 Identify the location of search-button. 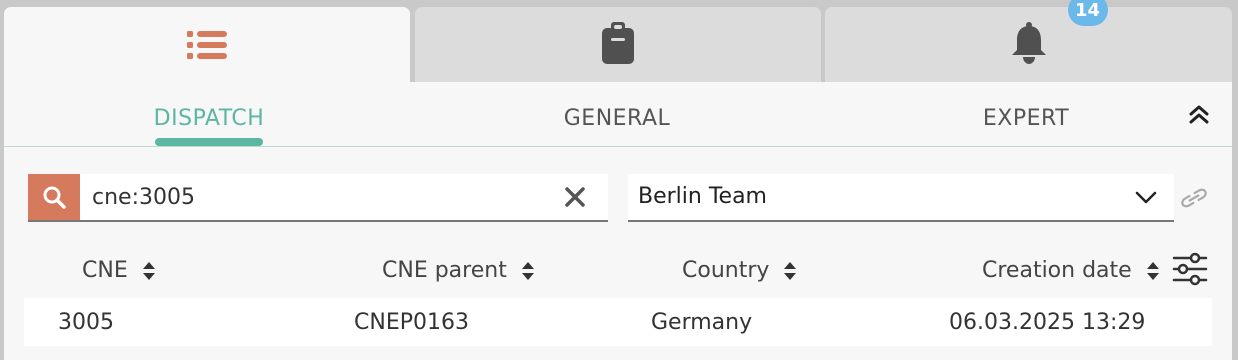
(54, 197).